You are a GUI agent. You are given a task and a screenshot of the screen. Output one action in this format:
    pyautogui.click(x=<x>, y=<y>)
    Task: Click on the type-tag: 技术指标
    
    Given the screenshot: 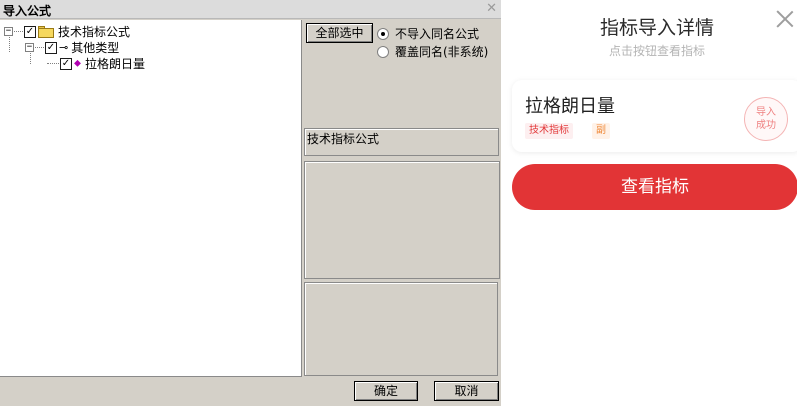 What is the action you would take?
    pyautogui.click(x=549, y=131)
    